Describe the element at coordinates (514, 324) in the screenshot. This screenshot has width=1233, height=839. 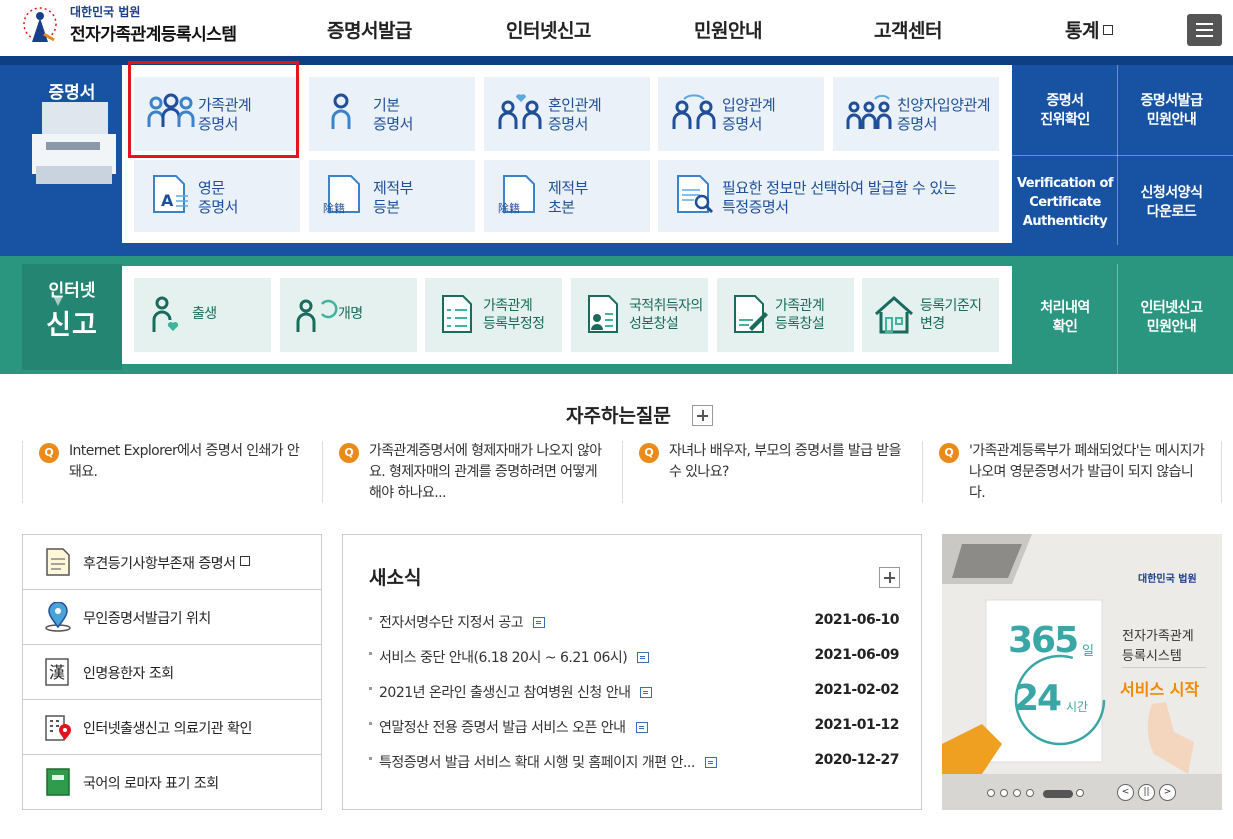
I see `tile-label-line2: 등록부정정` at that location.